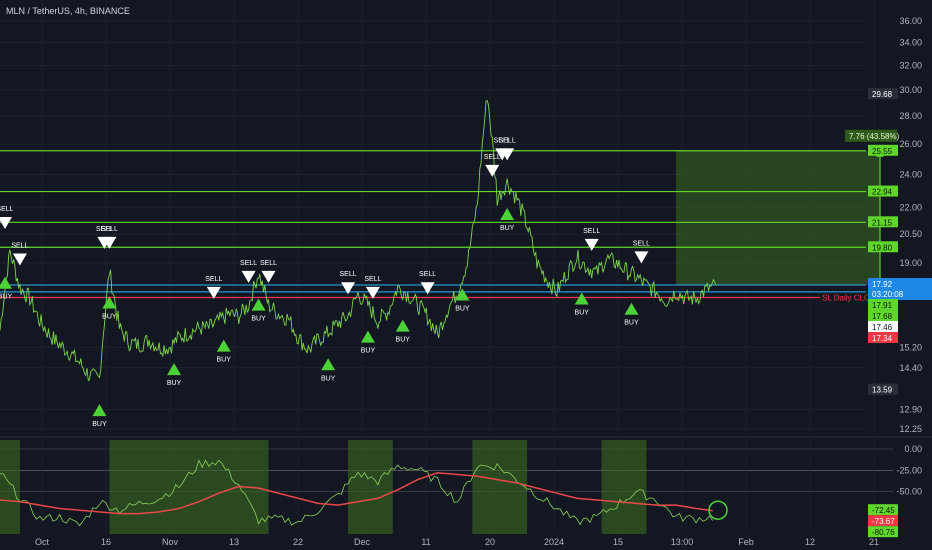  What do you see at coordinates (910, 409) in the screenshot?
I see `price-tick-label: 12.90` at bounding box center [910, 409].